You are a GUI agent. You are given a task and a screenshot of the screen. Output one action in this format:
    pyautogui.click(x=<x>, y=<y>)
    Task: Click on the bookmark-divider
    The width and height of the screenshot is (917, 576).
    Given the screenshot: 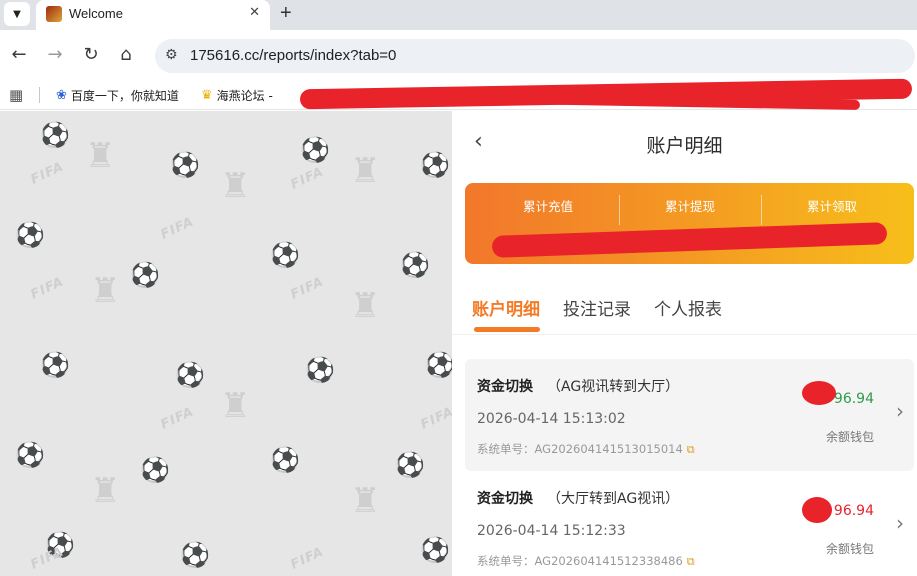 What is the action you would take?
    pyautogui.click(x=39, y=95)
    